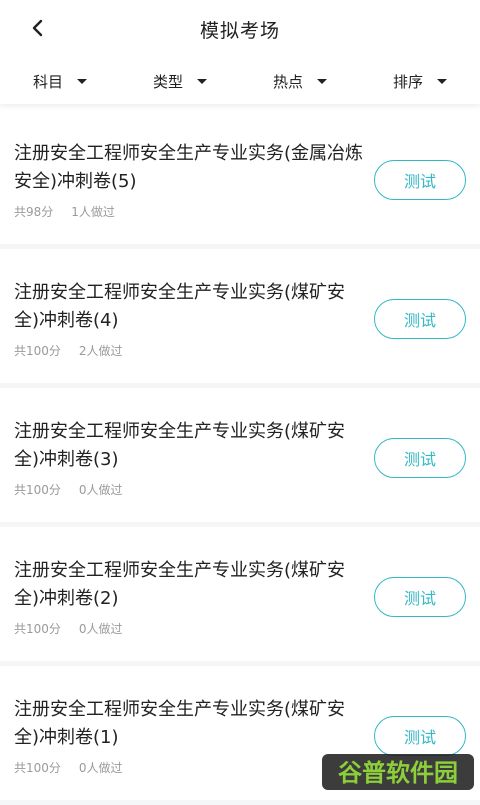  What do you see at coordinates (93, 212) in the screenshot?
I see `exam-taken-count: 1人做过` at bounding box center [93, 212].